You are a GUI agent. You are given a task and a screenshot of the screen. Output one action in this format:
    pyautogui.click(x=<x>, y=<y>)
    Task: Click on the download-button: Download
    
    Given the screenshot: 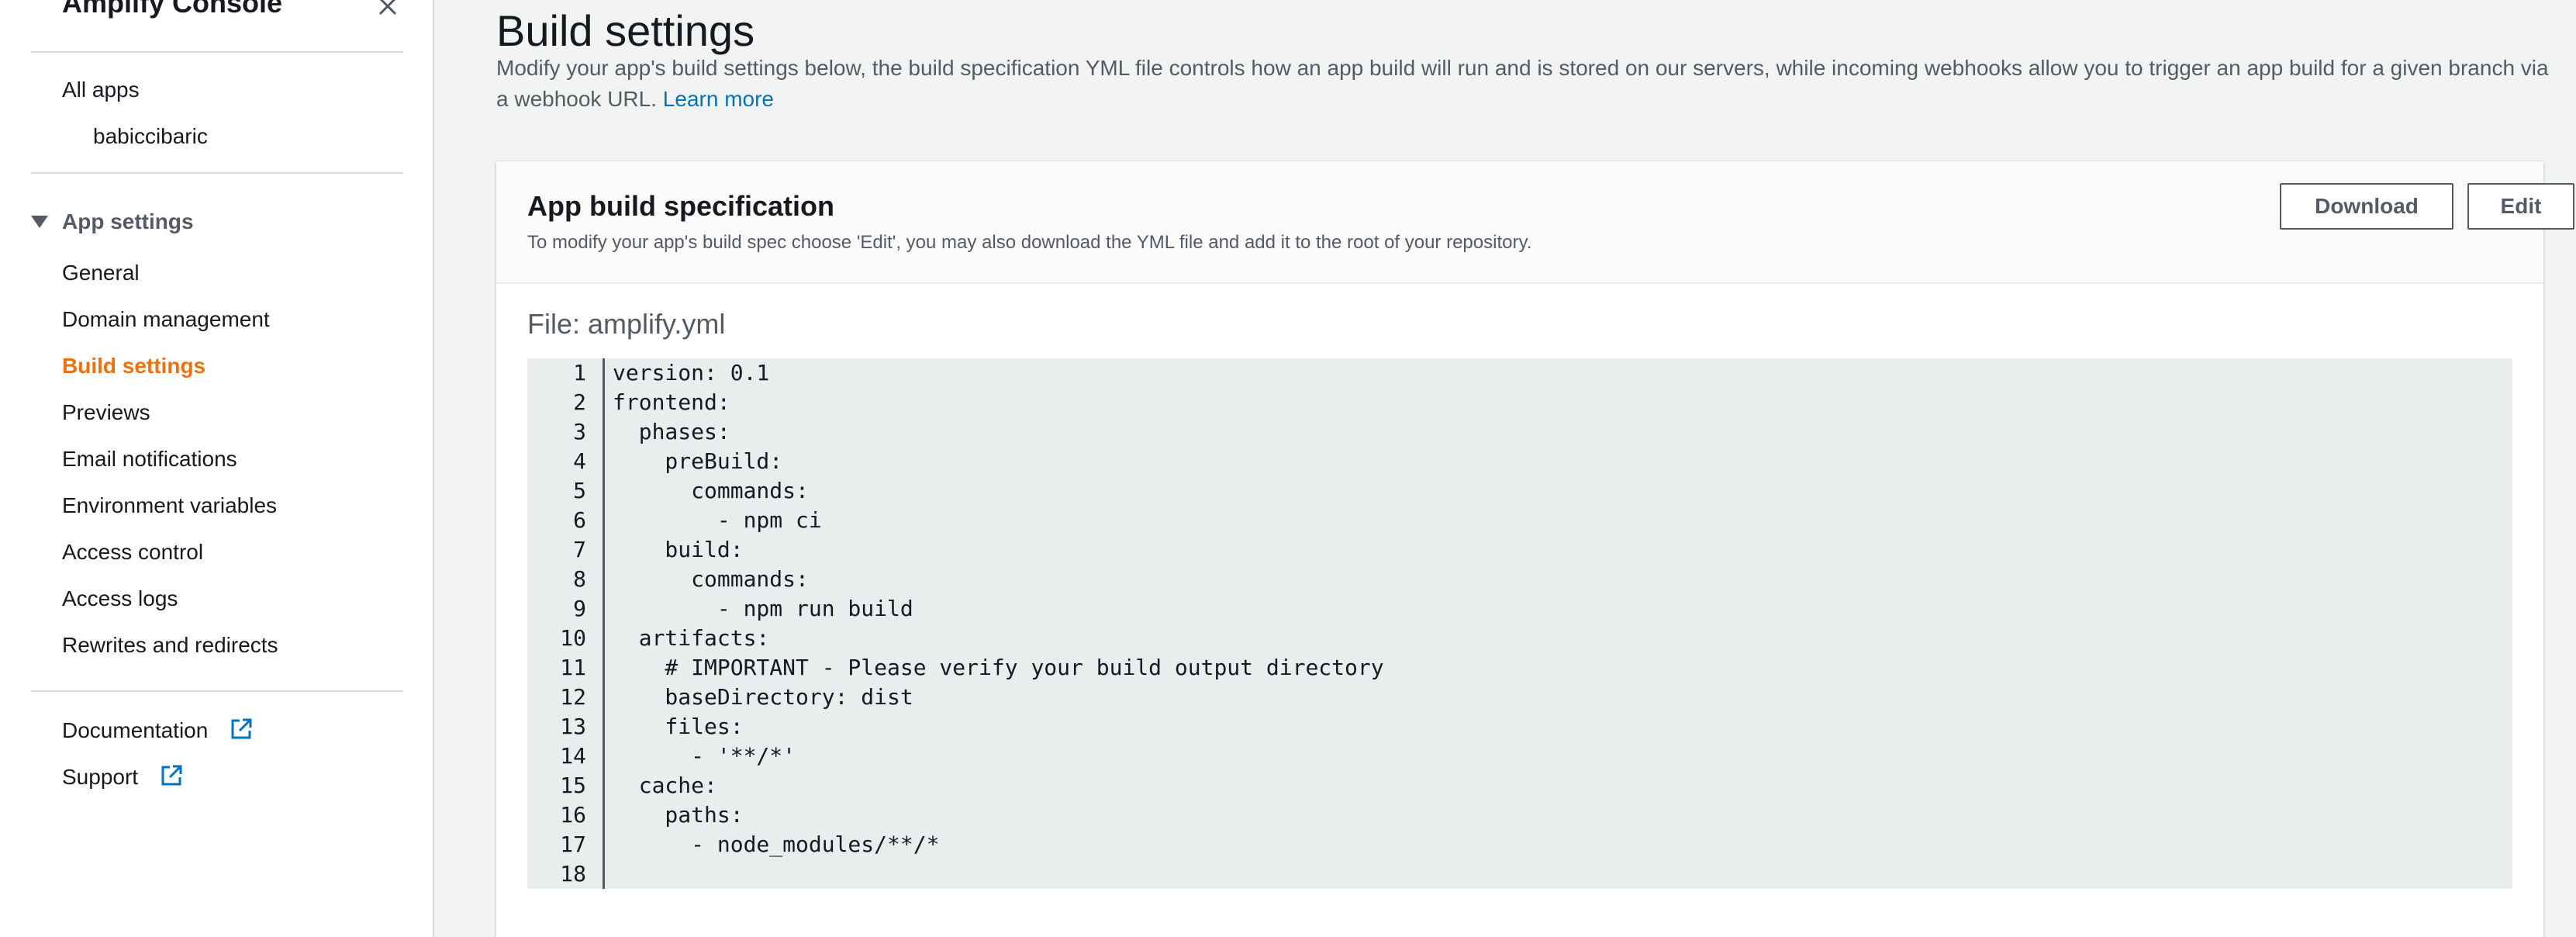 What is the action you would take?
    pyautogui.click(x=2367, y=206)
    